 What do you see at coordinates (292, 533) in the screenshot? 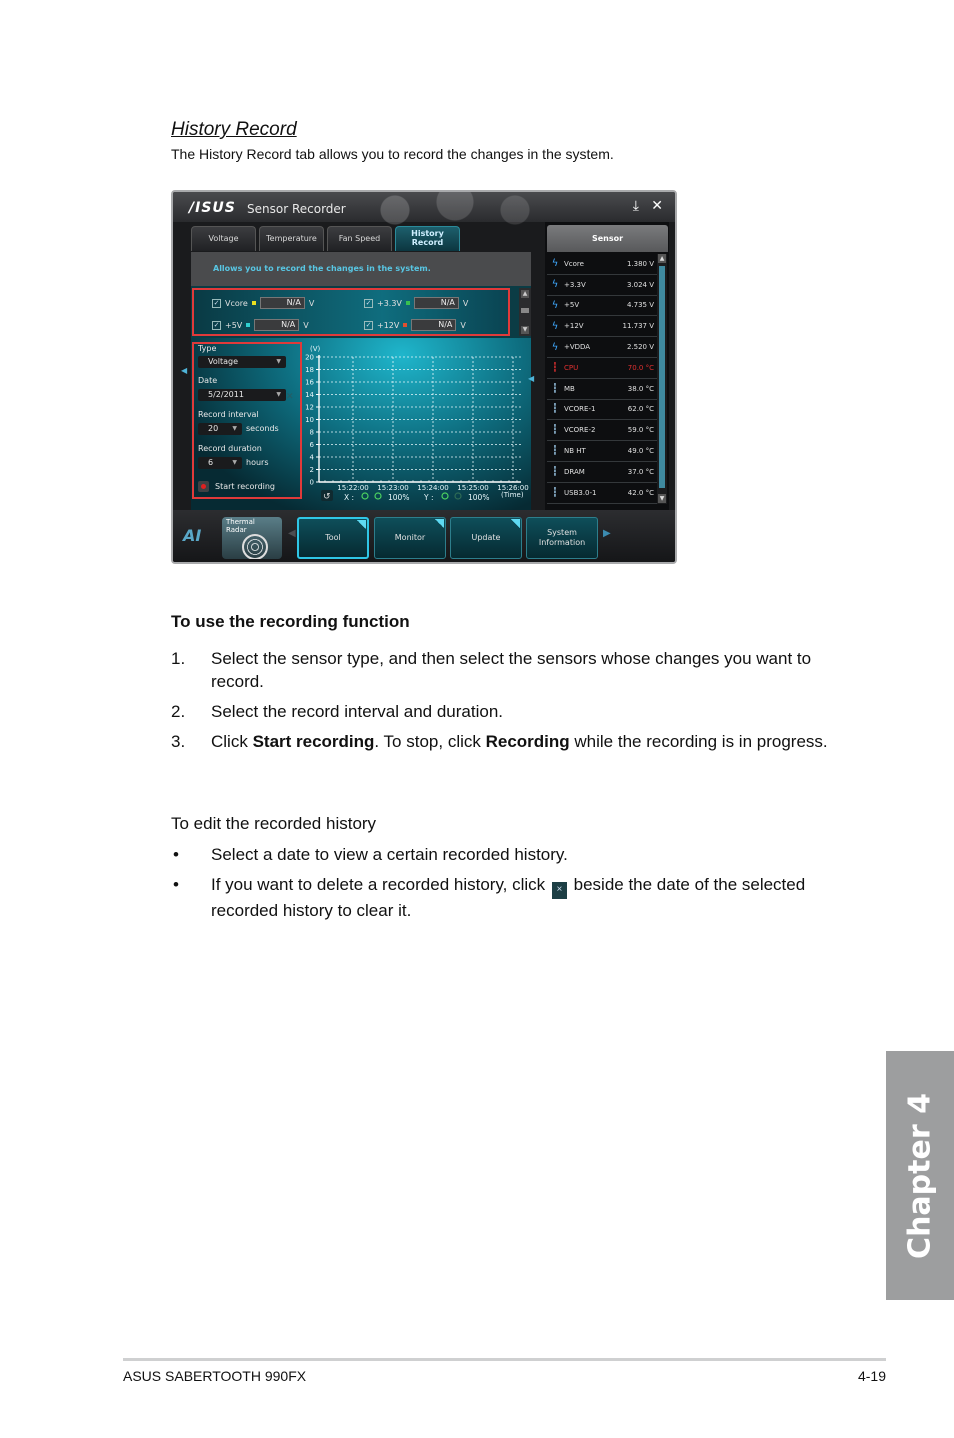
I see `nav-prev-arrow-icon: ◀` at bounding box center [292, 533].